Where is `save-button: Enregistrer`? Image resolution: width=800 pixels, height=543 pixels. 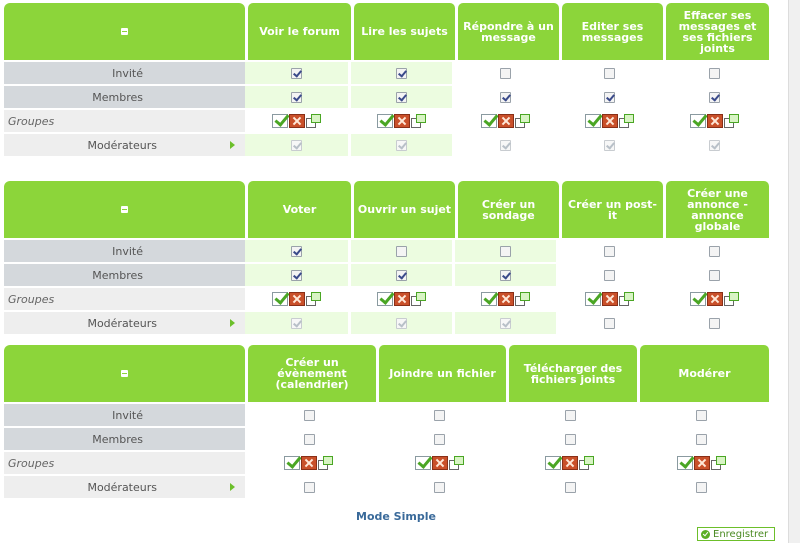
save-button: Enregistrer is located at coordinates (736, 534).